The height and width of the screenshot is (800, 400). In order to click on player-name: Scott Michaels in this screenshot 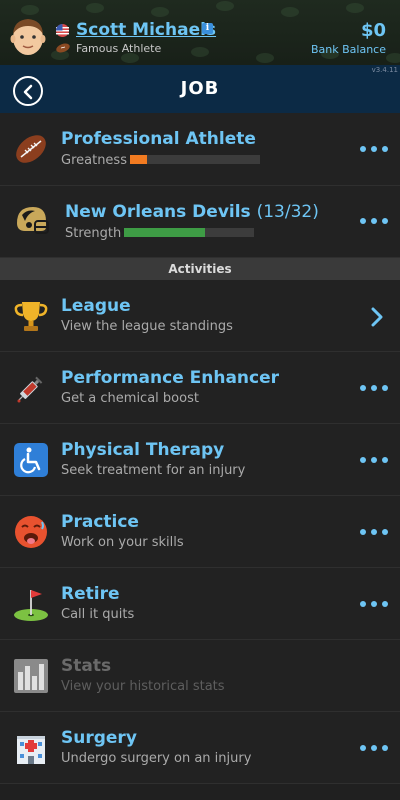, I will do `click(146, 30)`.